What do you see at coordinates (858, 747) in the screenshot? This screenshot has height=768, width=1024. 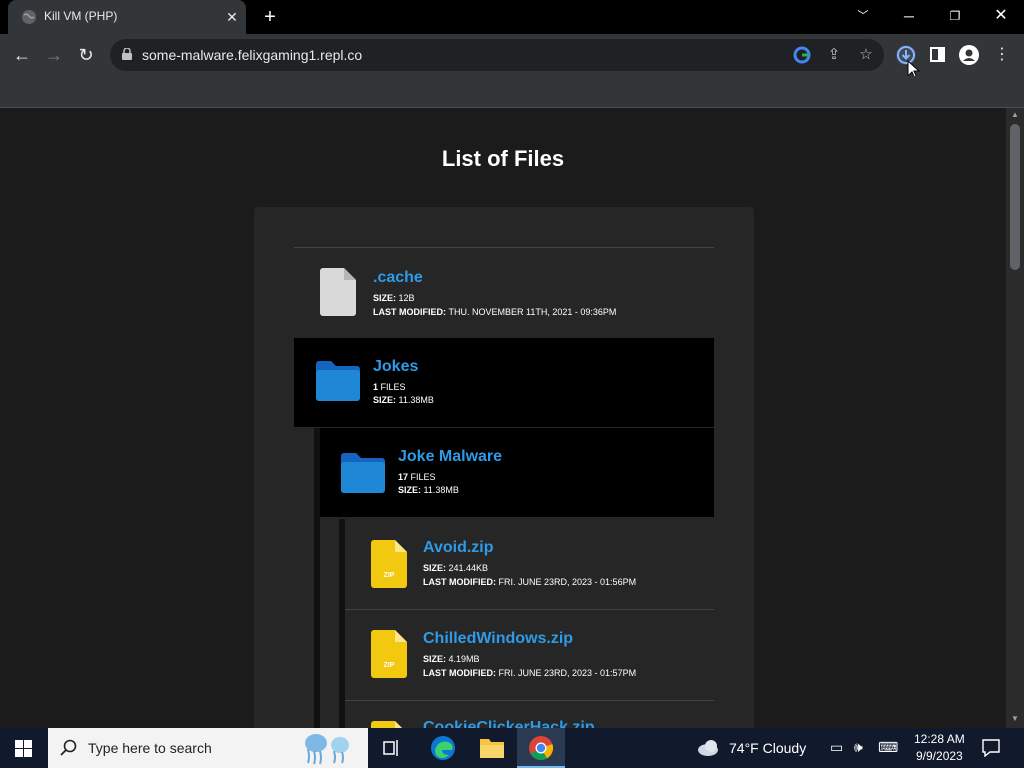 I see `volume-icon: 🕪` at bounding box center [858, 747].